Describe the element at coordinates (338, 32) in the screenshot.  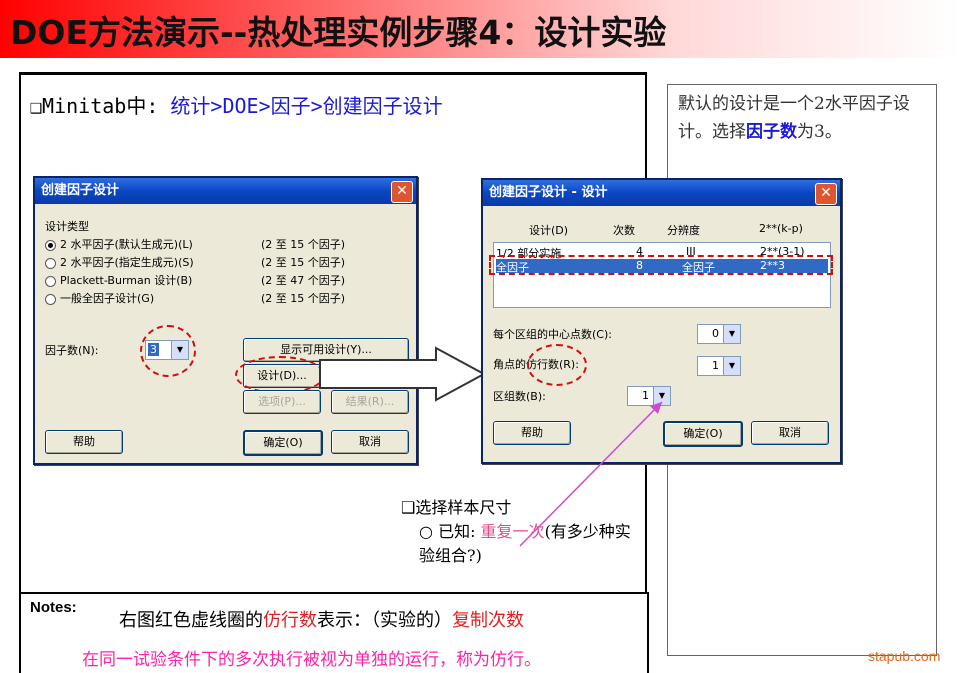
I see `page-title: DOE方法演示--热处理实例步骤4：设计实验` at that location.